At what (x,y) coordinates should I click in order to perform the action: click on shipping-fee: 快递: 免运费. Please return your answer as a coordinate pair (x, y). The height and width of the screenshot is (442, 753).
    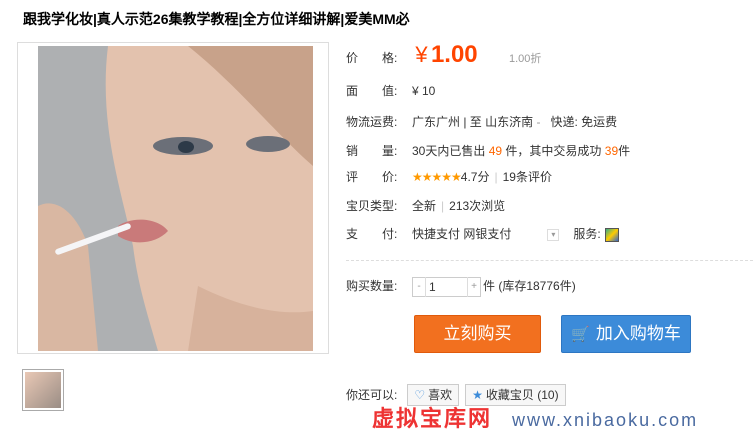
    Looking at the image, I should click on (584, 122).